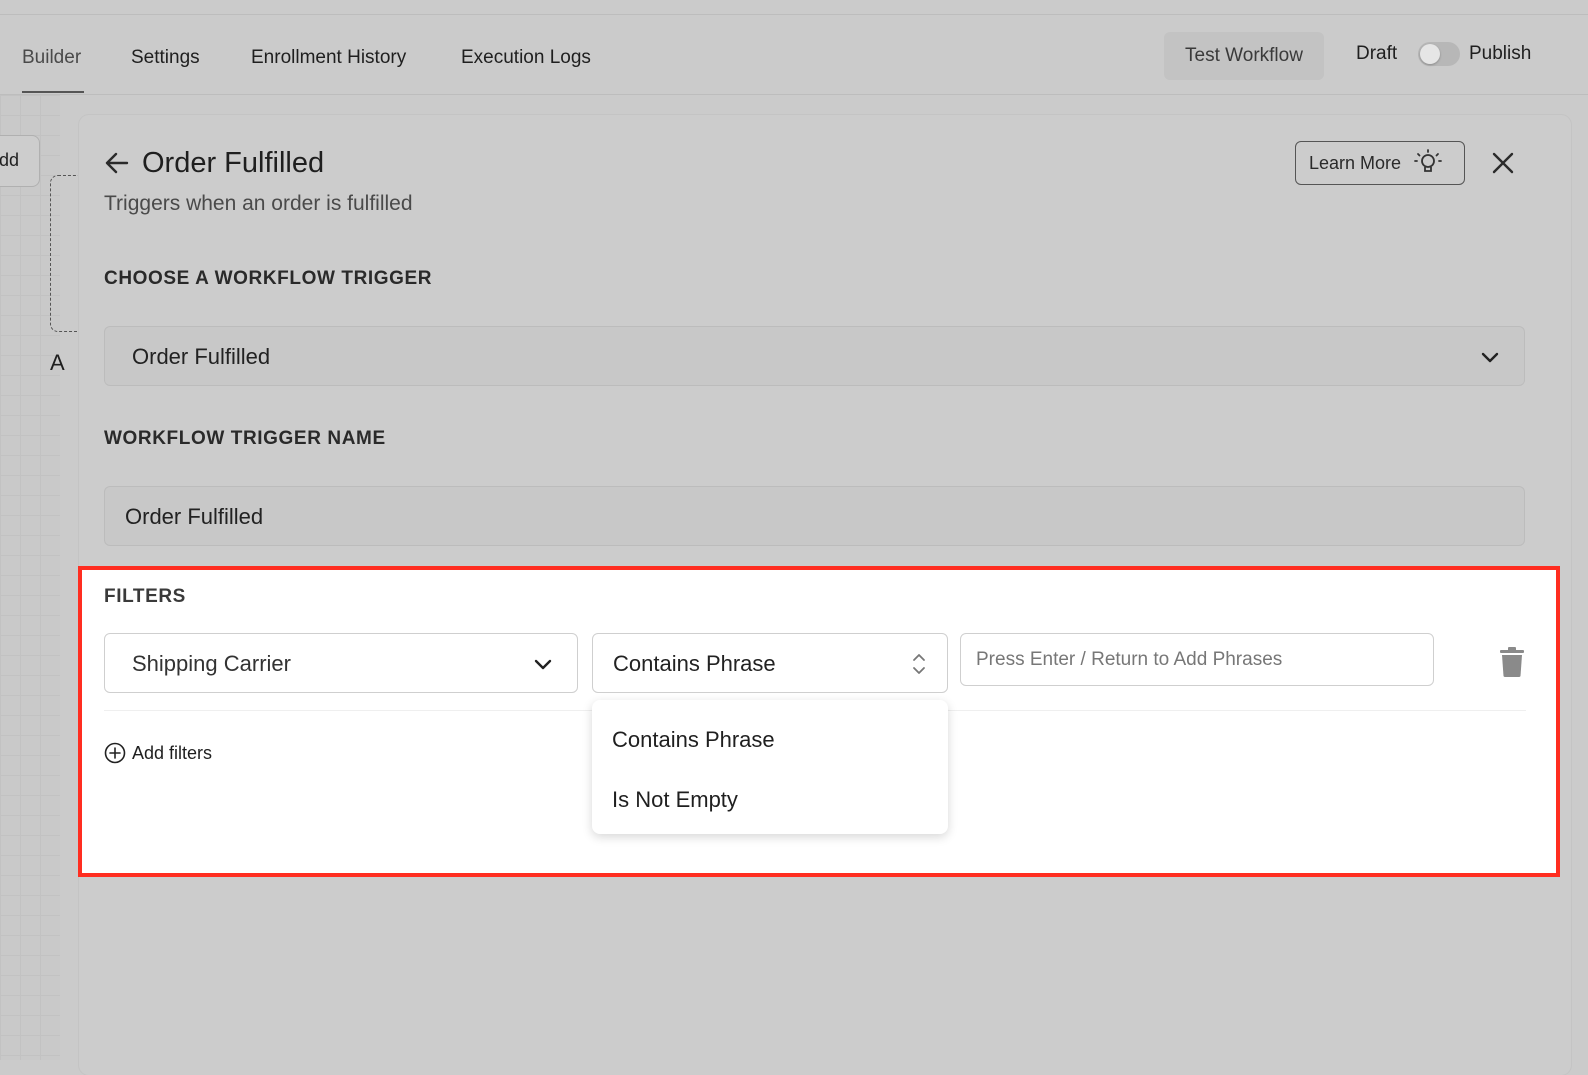 The image size is (1588, 1075). What do you see at coordinates (1428, 160) in the screenshot?
I see `lightbulb-icon` at bounding box center [1428, 160].